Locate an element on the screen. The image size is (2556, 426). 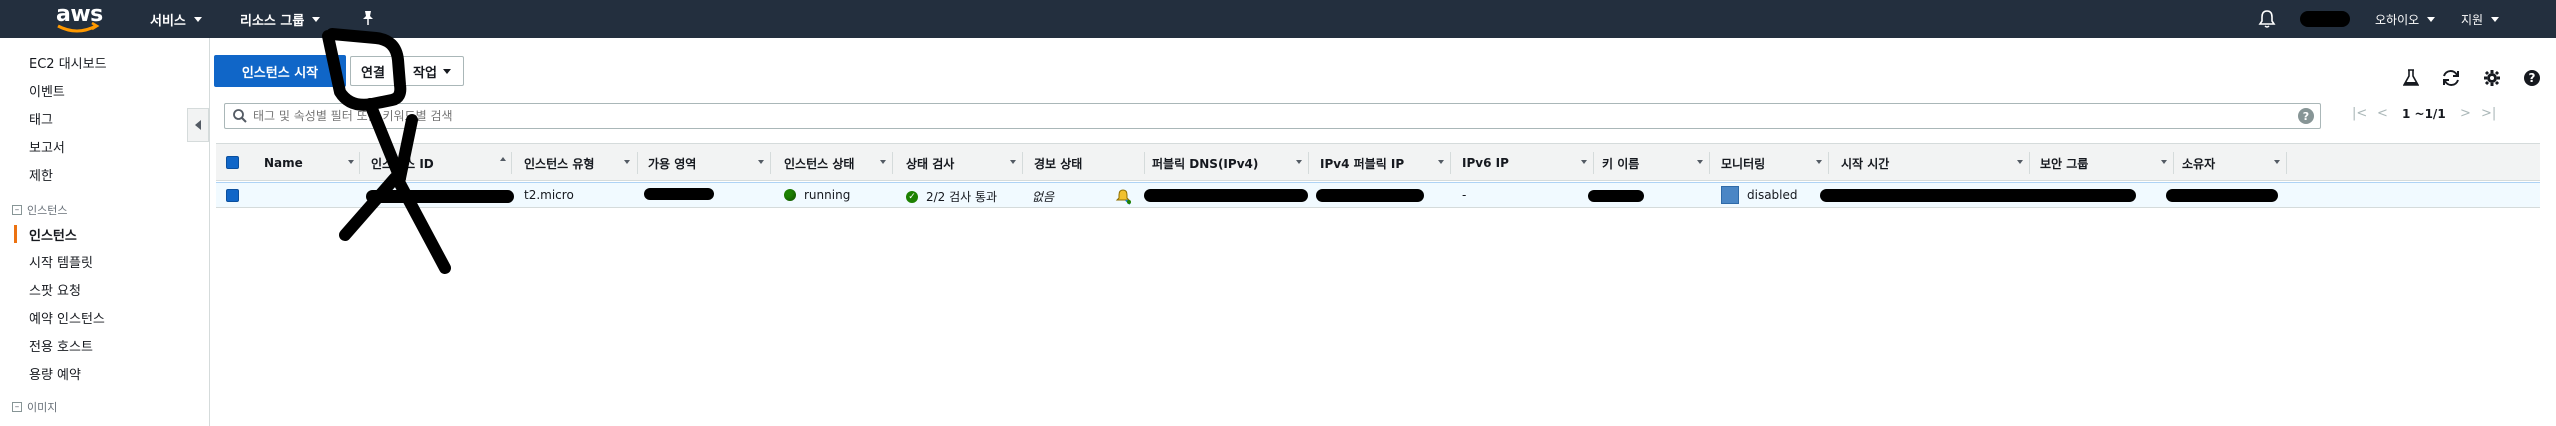
col-monitoring: 모니터링 is located at coordinates (1743, 163).